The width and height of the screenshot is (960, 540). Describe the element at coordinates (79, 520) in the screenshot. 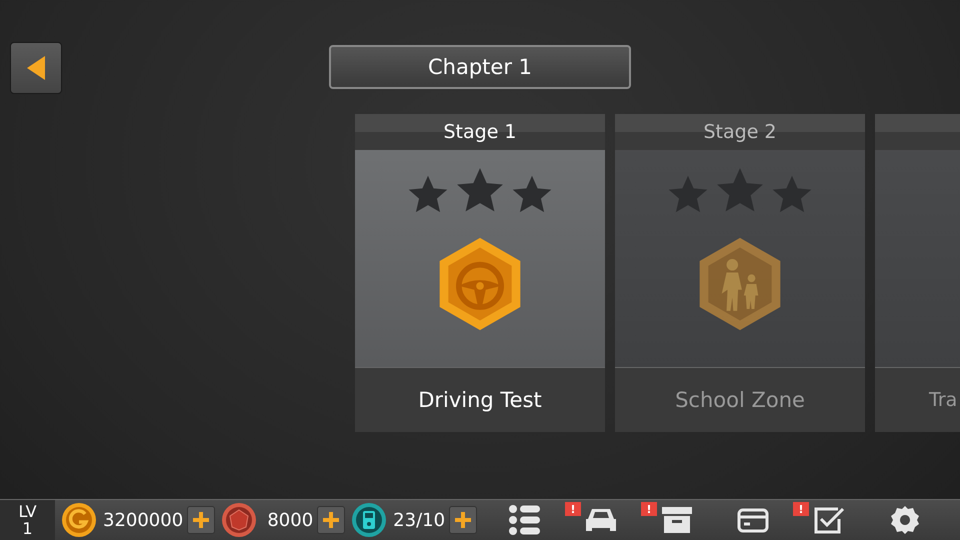

I see `coin-icon` at that location.